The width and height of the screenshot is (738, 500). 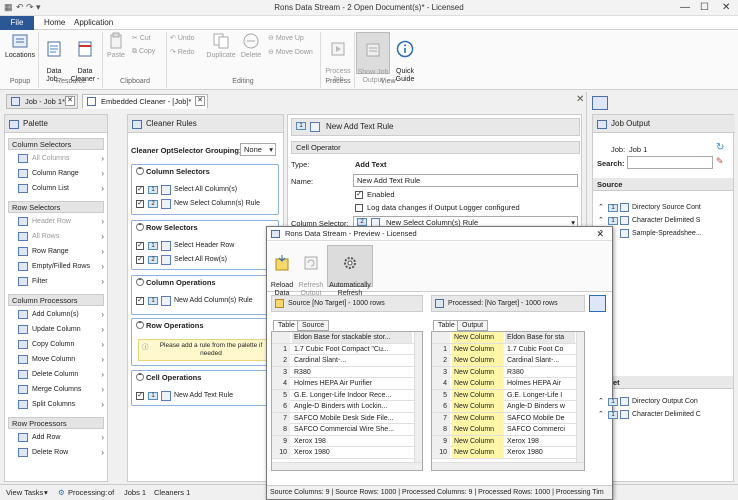 I want to click on palette-item: Delete Row ›, so click(x=61, y=452).